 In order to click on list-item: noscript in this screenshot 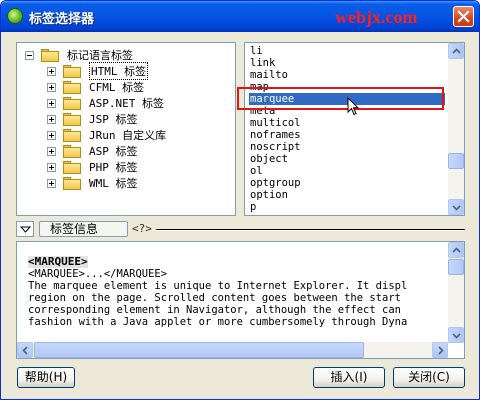, I will do `click(347, 147)`.